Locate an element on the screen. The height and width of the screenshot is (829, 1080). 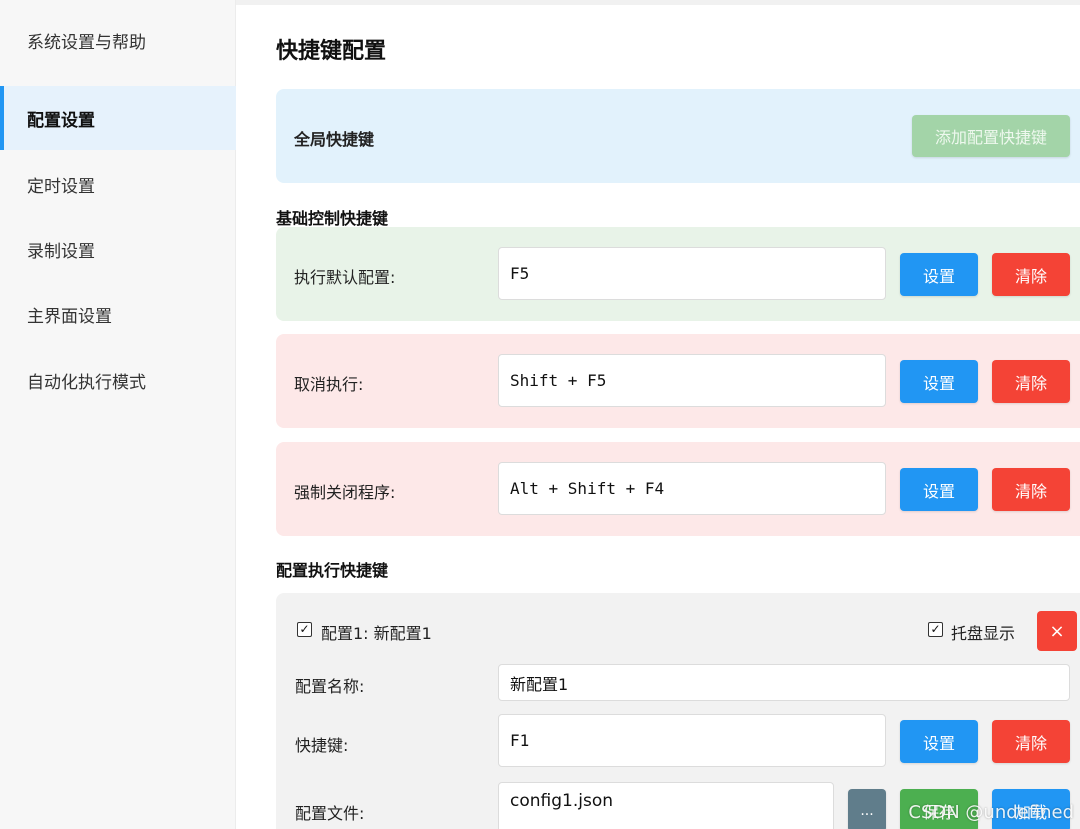
hotkey-input-cancel: Shift + F5 is located at coordinates (692, 380).